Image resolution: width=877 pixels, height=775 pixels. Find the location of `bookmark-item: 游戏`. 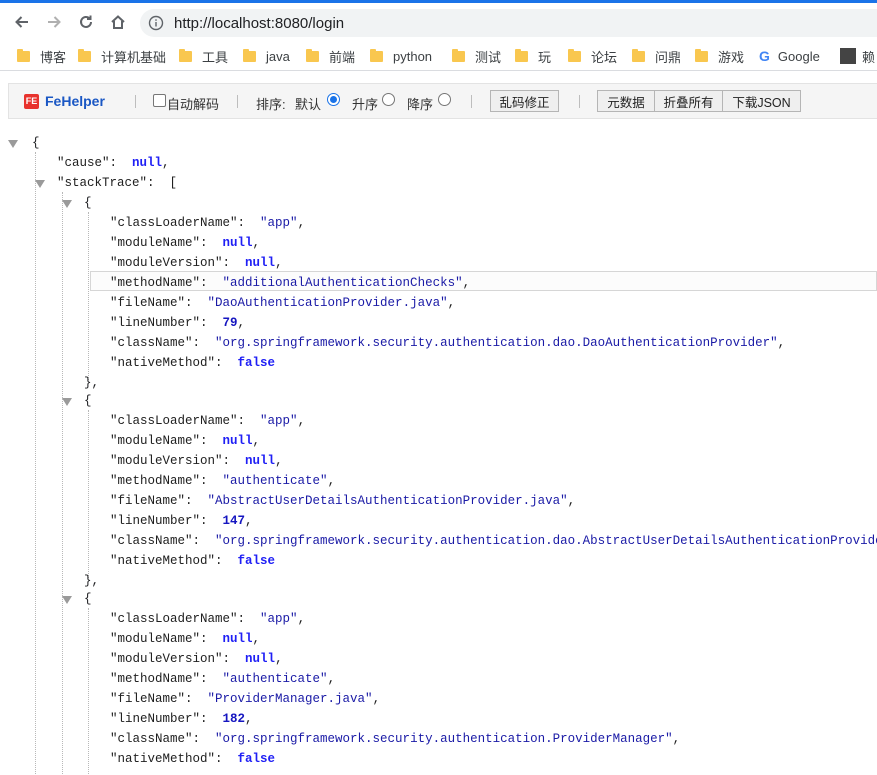

bookmark-item: 游戏 is located at coordinates (719, 56).